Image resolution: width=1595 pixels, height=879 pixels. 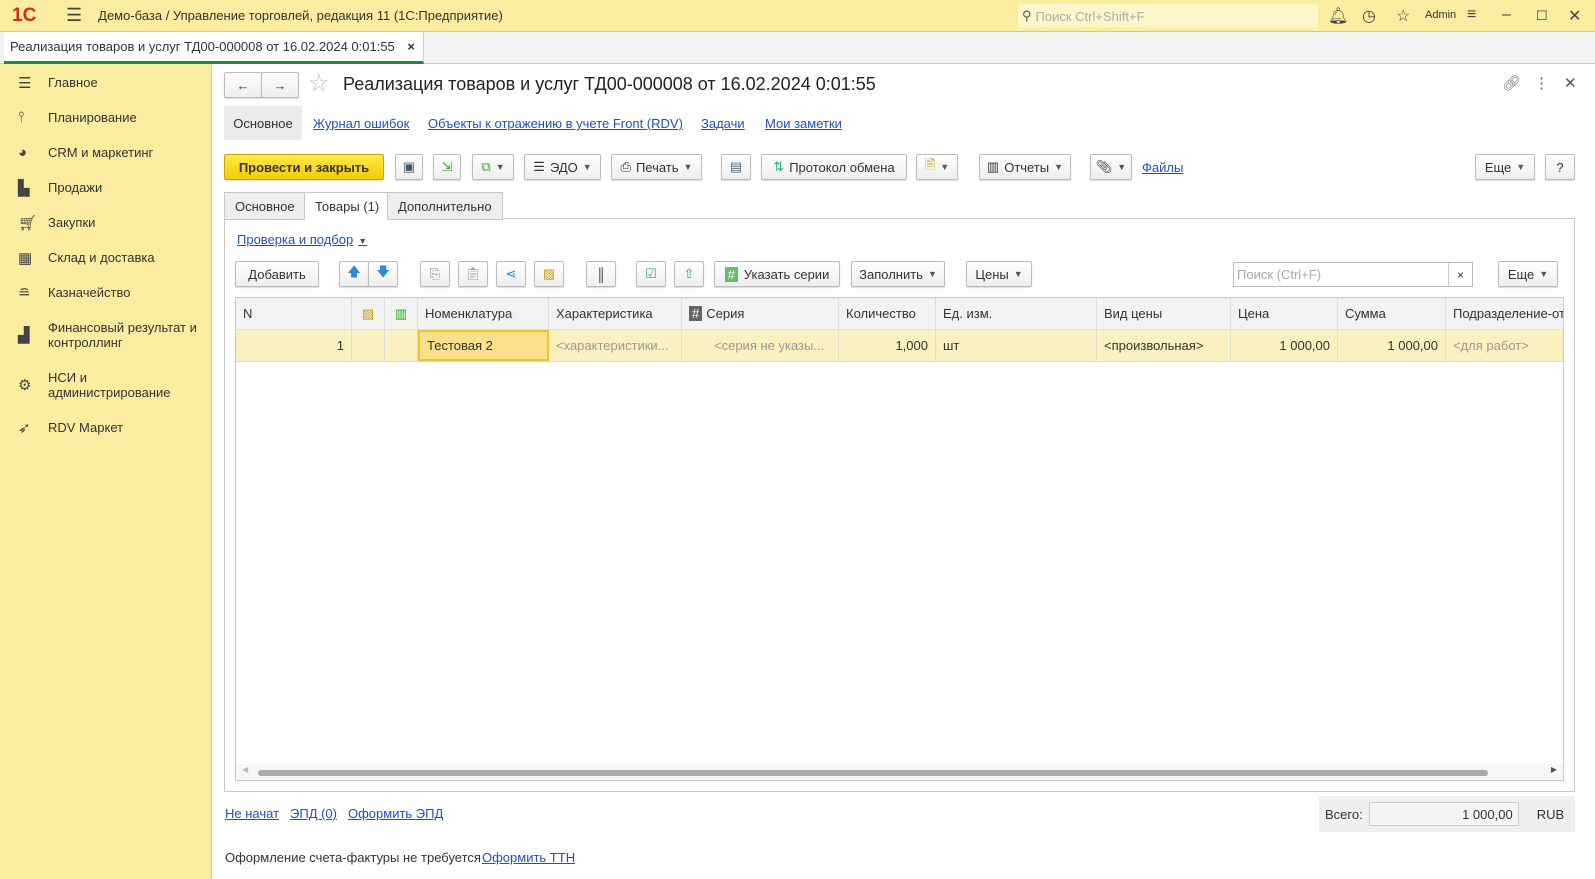 I want to click on col-nomenclature: Номенклатура, so click(x=483, y=313).